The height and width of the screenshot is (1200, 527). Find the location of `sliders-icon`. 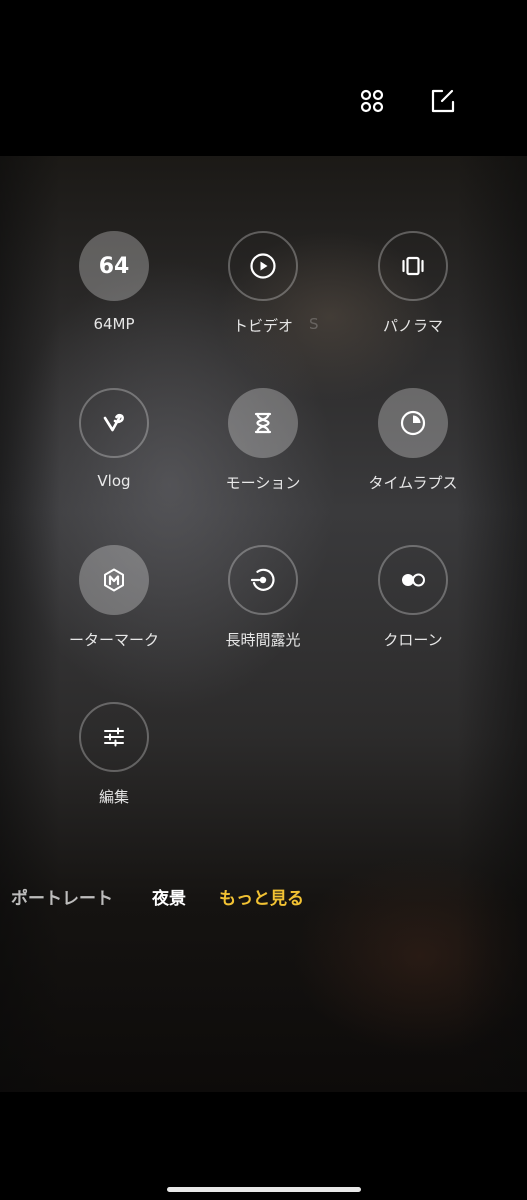

sliders-icon is located at coordinates (114, 737).